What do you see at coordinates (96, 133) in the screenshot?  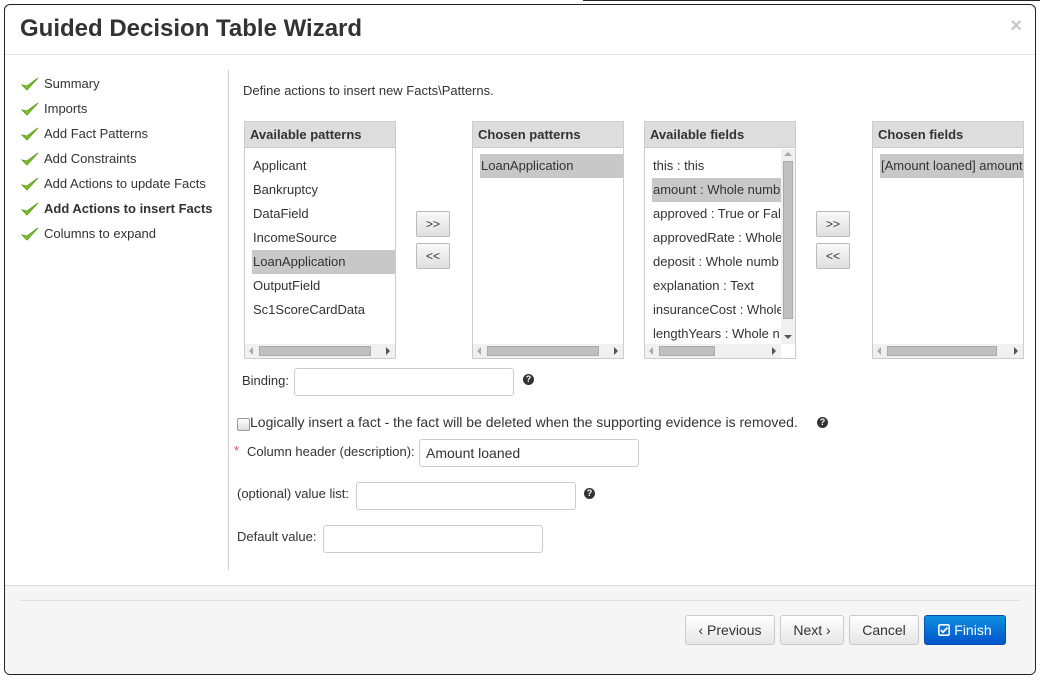 I see `wizard-step-label: Add Fact Patterns` at bounding box center [96, 133].